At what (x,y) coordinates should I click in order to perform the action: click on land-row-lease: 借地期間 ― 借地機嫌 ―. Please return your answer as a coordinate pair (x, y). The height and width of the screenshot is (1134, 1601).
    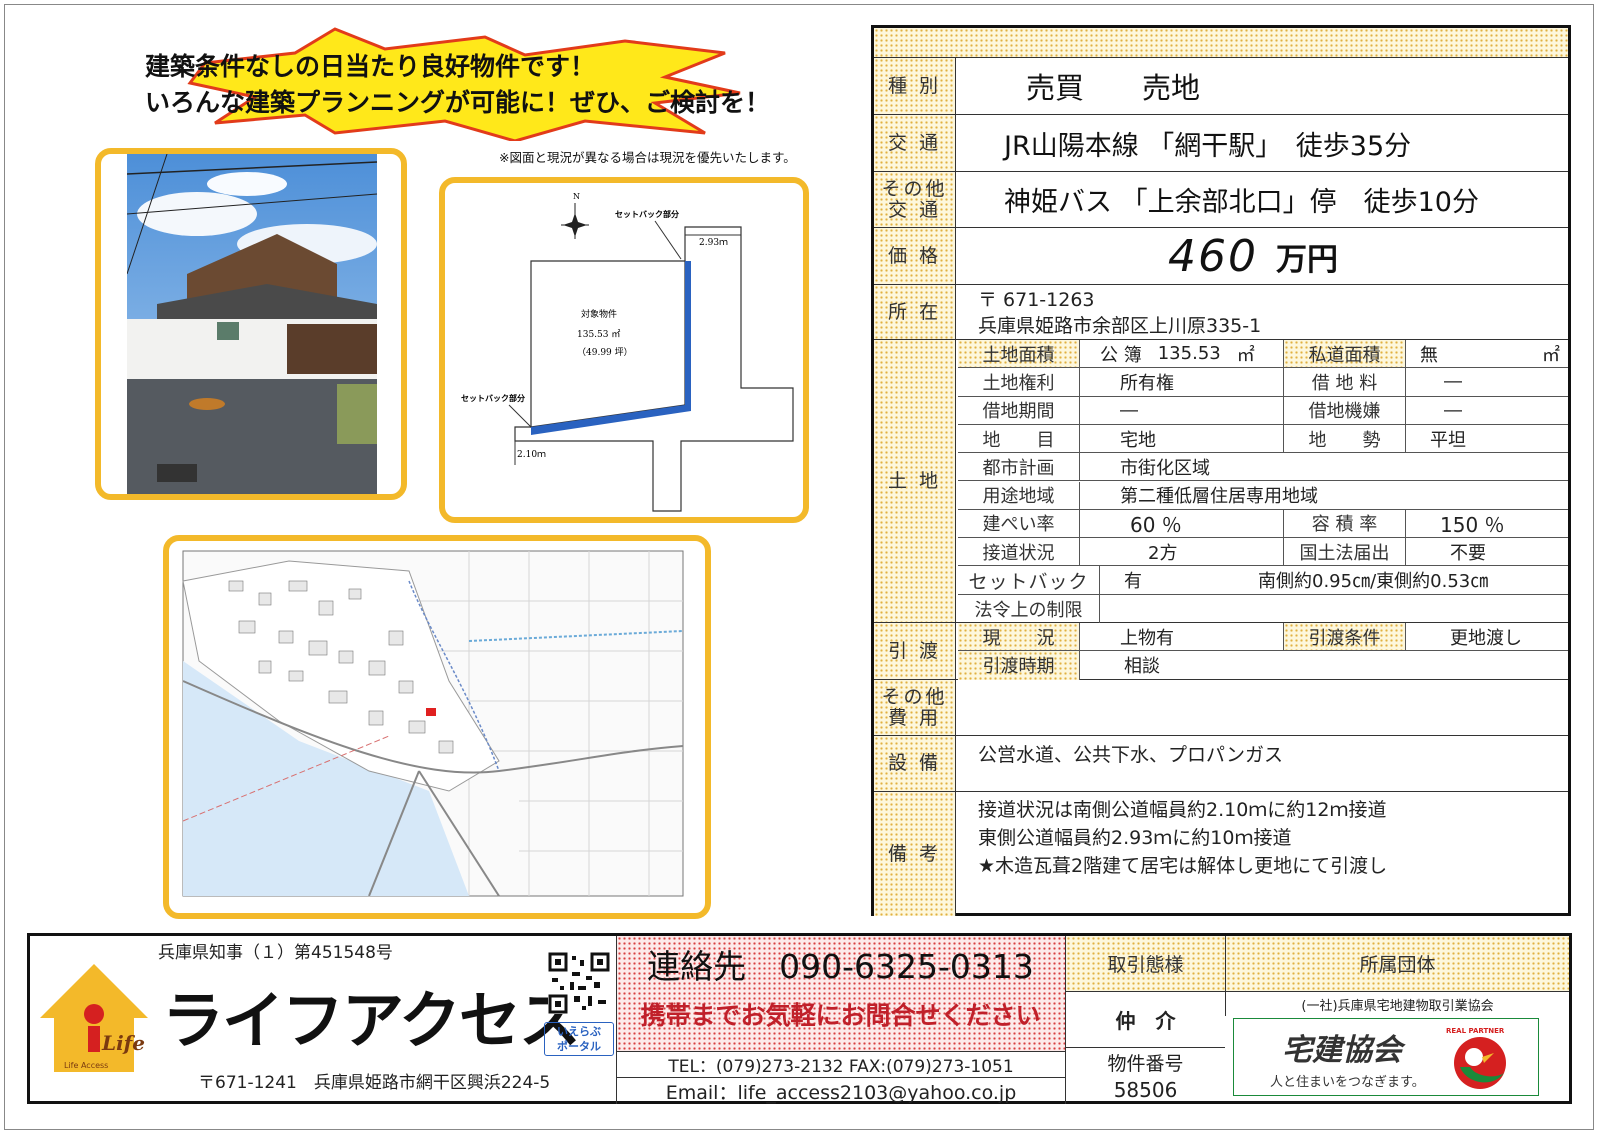
    Looking at the image, I should click on (1263, 410).